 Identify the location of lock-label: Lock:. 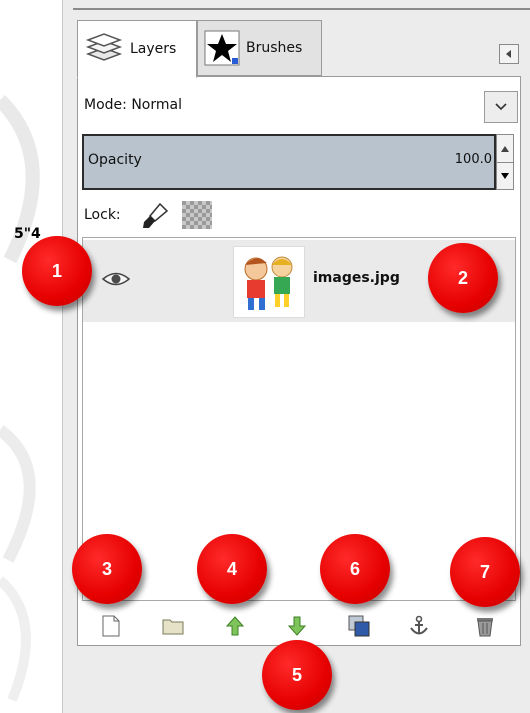
(102, 215).